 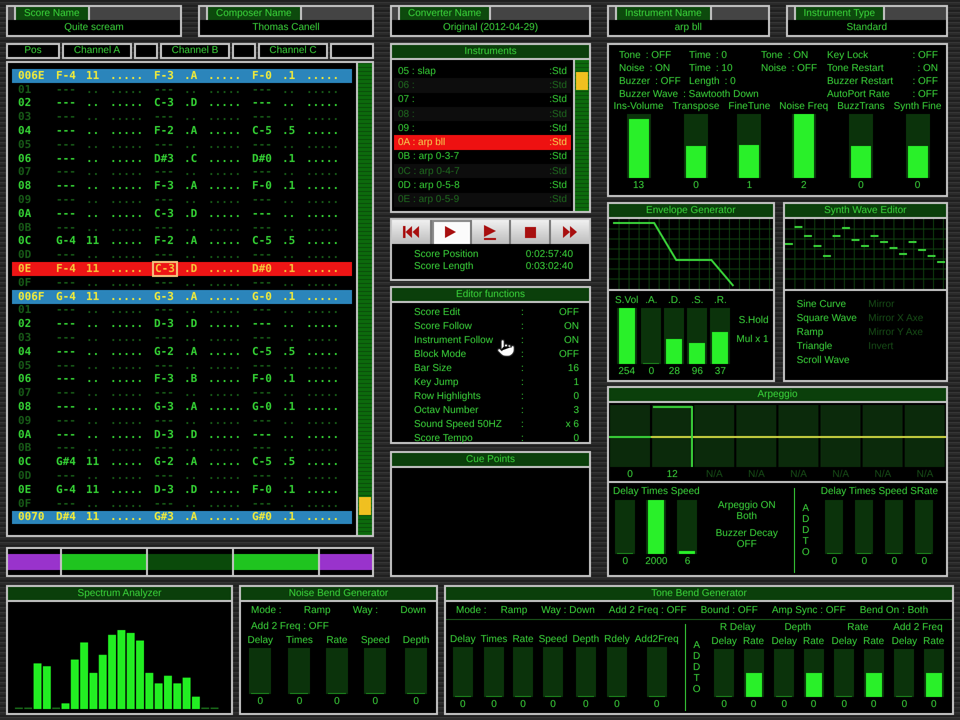 I want to click on pattern-cell: 03, so click(x=25, y=338).